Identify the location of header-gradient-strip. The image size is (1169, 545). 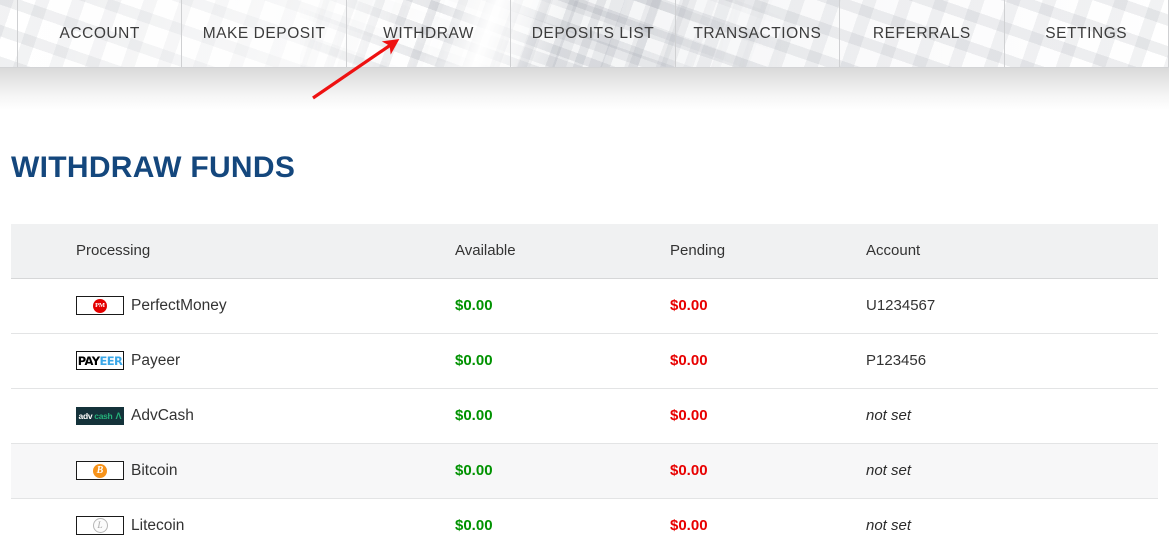
(584, 89).